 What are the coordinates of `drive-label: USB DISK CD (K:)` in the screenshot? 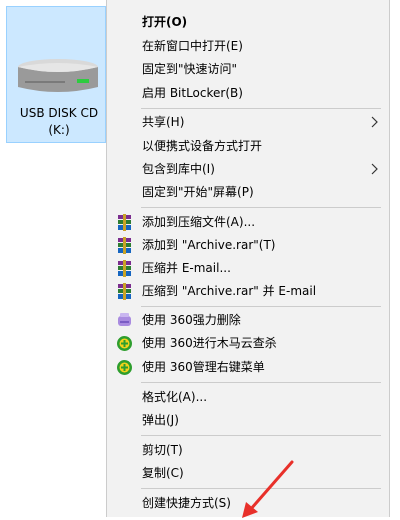 It's located at (59, 122).